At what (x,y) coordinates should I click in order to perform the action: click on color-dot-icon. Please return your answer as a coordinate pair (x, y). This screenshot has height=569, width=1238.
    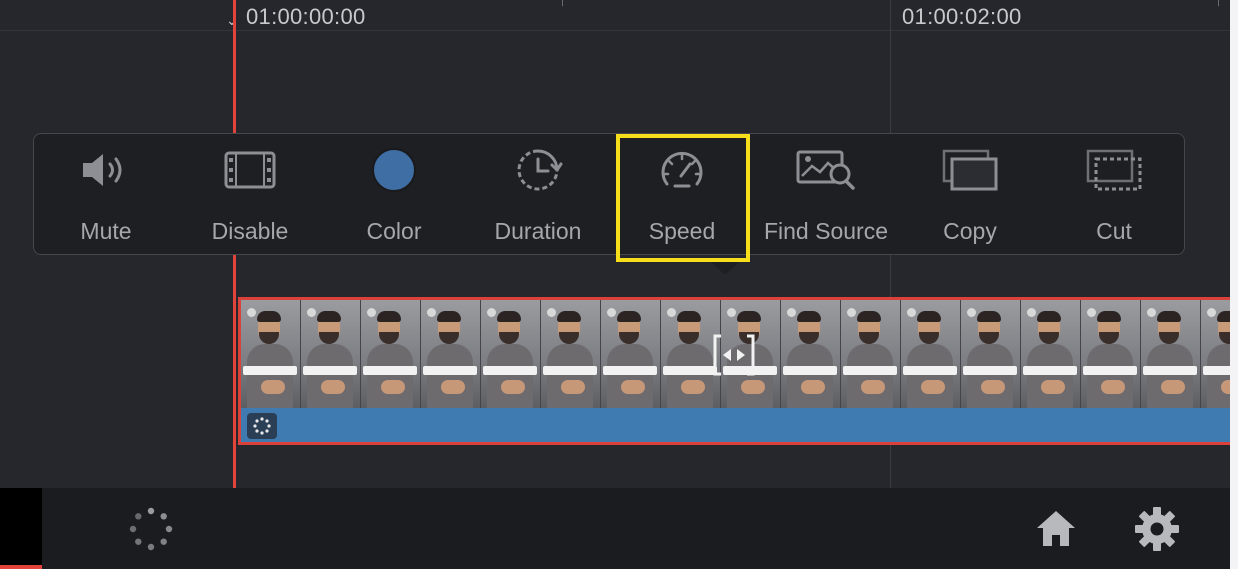
    Looking at the image, I should click on (394, 170).